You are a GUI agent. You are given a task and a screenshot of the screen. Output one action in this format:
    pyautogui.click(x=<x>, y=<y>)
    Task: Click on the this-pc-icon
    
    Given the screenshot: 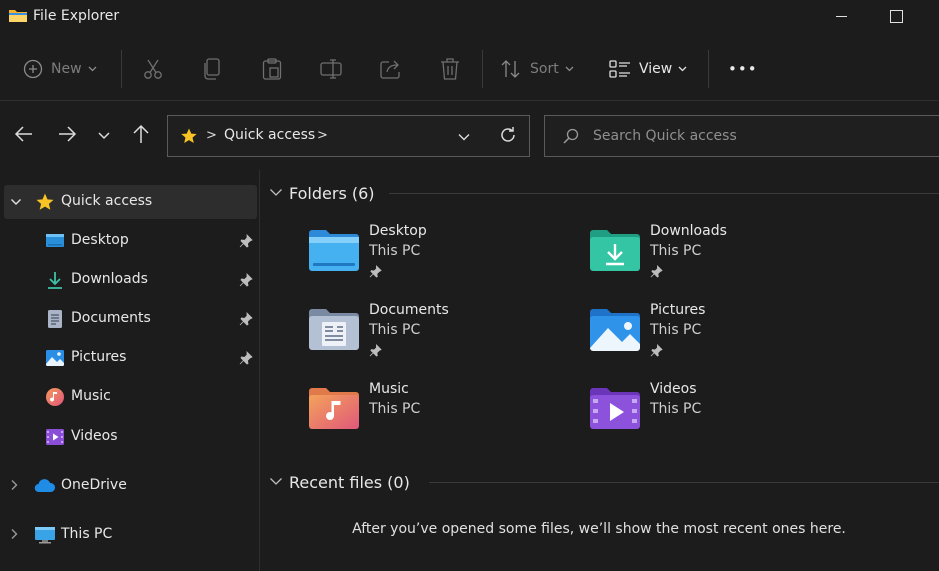 What is the action you would take?
    pyautogui.click(x=44, y=535)
    